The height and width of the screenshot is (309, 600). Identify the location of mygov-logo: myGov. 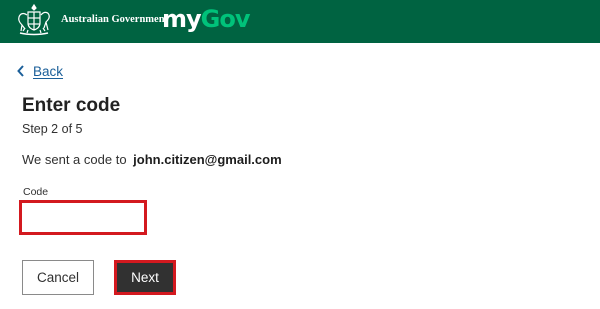
(206, 19).